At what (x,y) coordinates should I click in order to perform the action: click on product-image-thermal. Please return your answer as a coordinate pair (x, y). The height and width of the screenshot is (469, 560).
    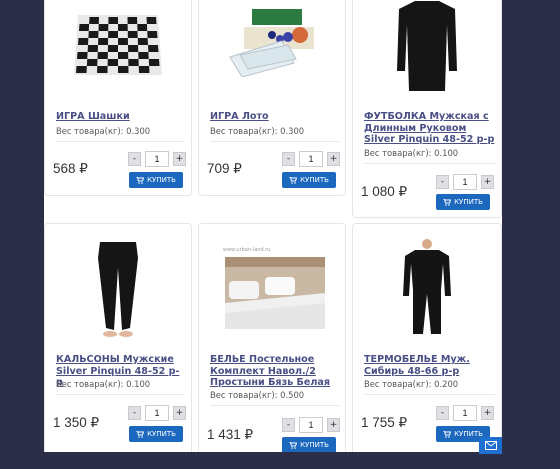
    Looking at the image, I should click on (427, 288).